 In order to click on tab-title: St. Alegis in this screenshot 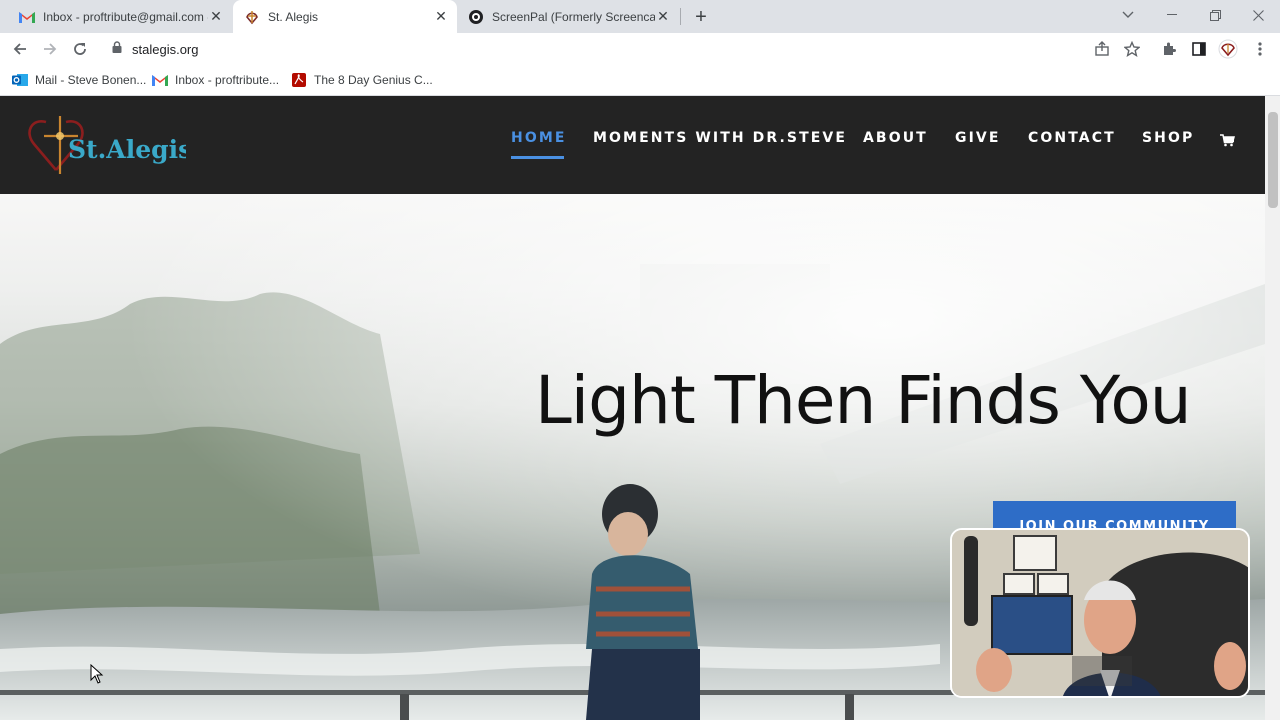, I will do `click(293, 16)`.